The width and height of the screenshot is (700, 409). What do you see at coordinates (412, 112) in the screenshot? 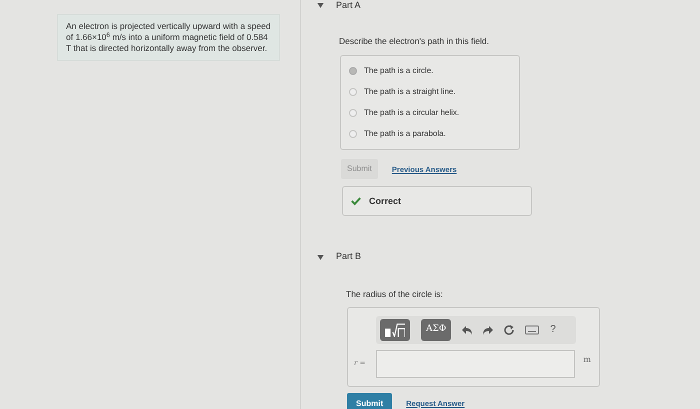
I see `option-label: The path is a circular helix.` at bounding box center [412, 112].